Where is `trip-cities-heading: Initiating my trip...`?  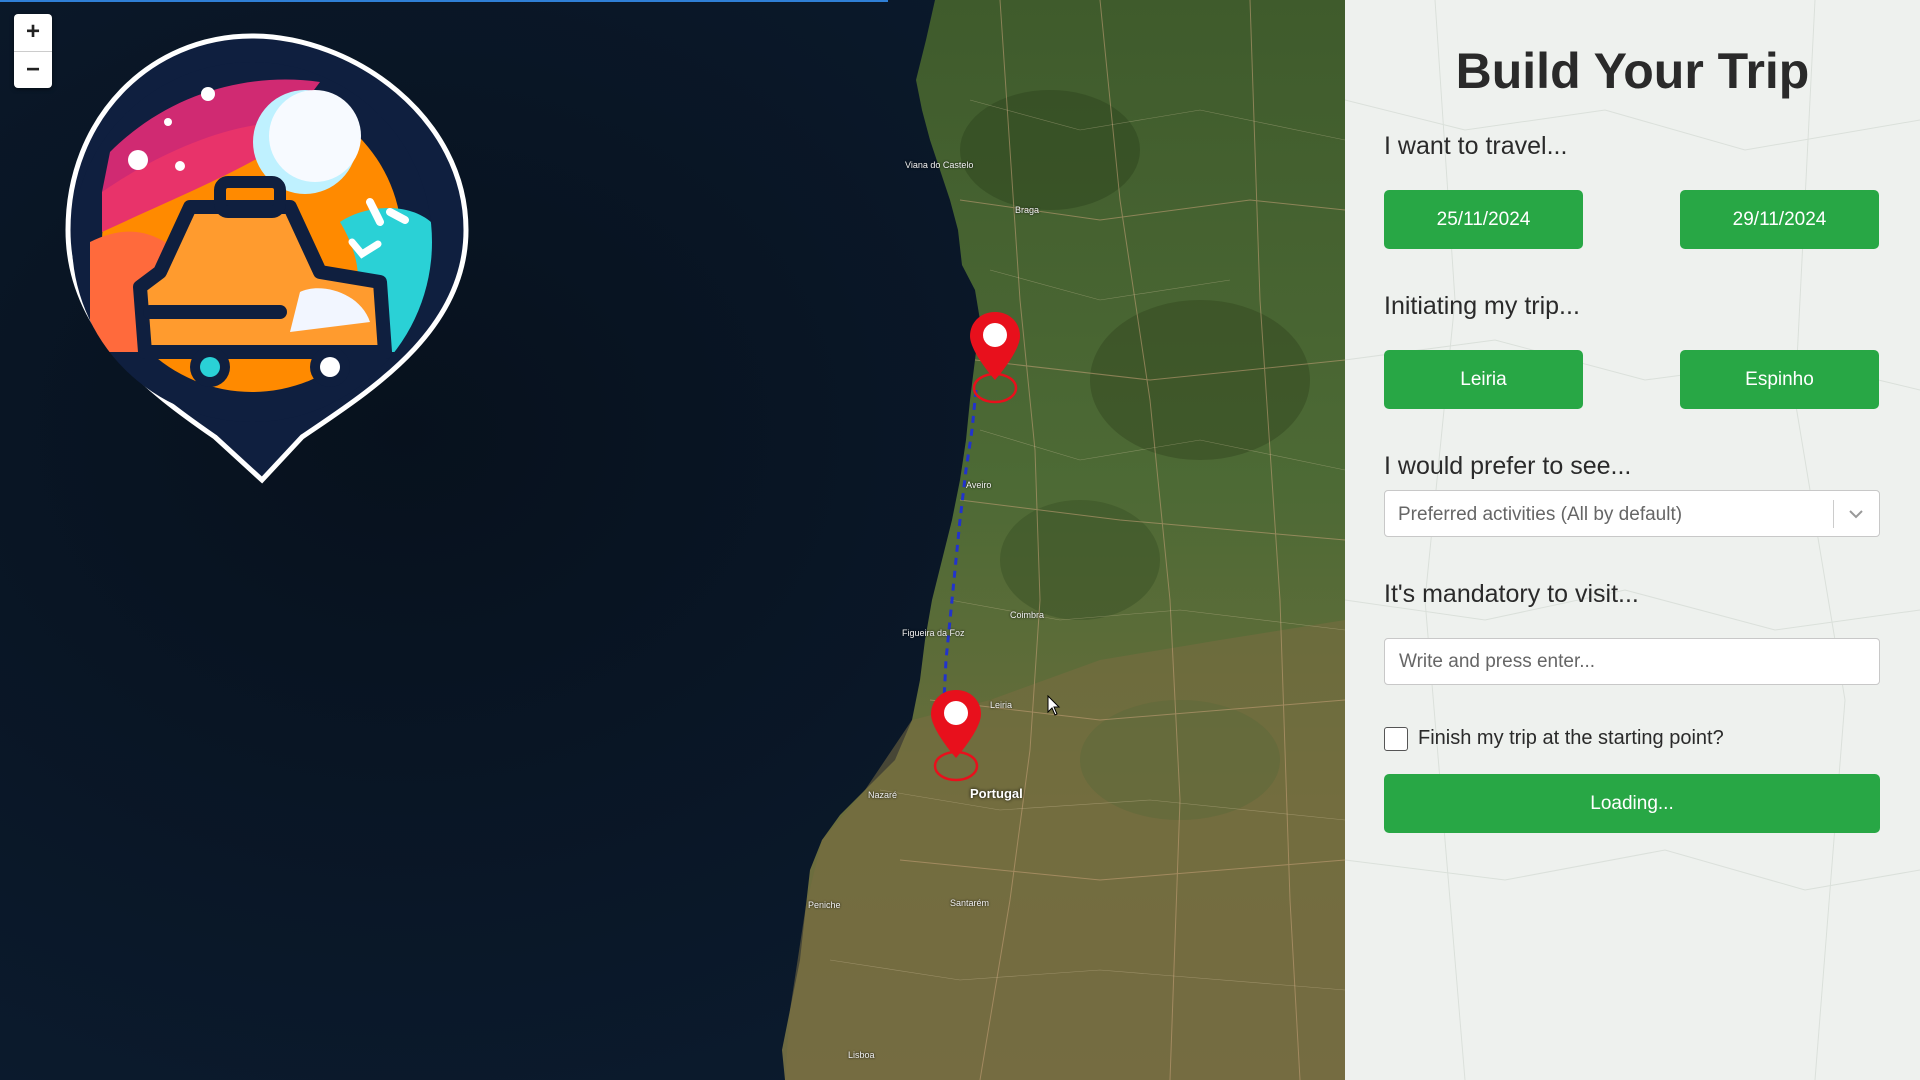
trip-cities-heading: Initiating my trip... is located at coordinates (1482, 306).